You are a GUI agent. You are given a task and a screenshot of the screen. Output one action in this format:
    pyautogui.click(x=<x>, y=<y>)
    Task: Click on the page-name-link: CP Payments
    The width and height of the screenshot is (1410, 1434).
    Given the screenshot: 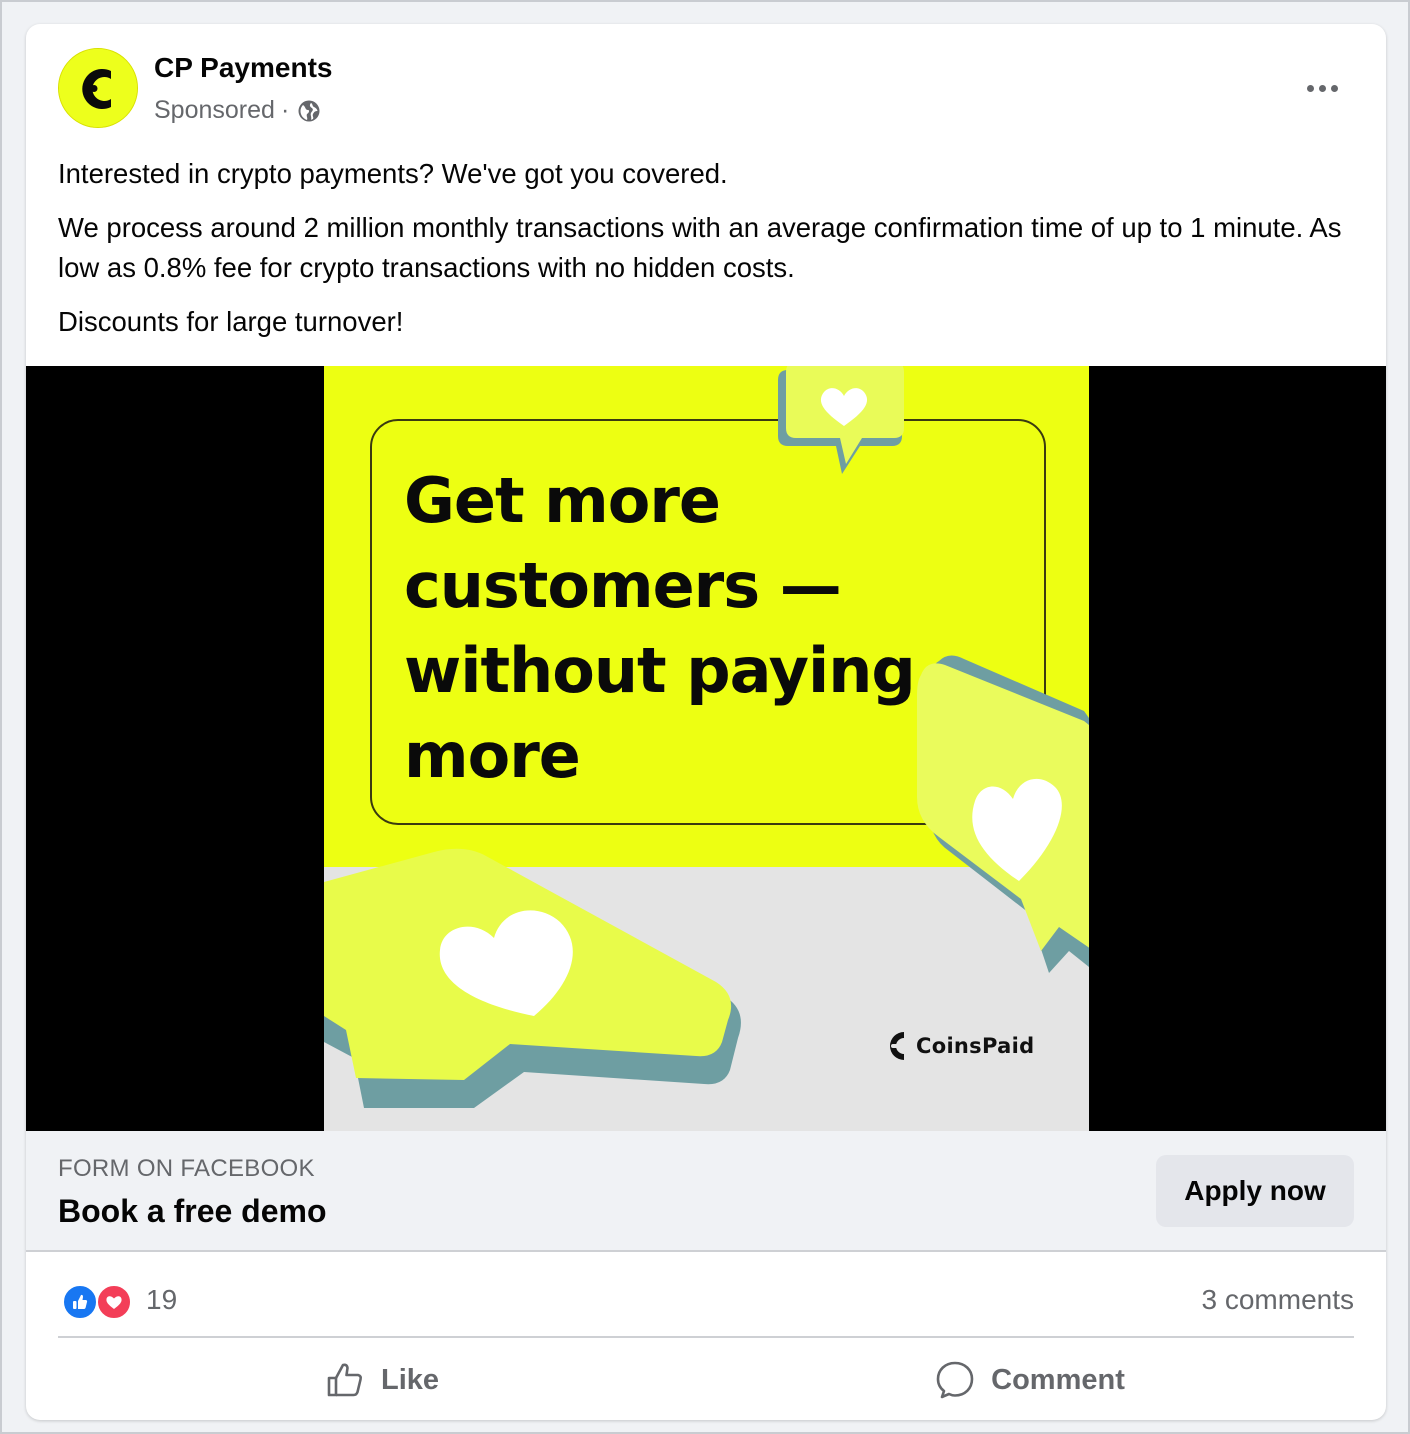 What is the action you would take?
    pyautogui.click(x=243, y=68)
    